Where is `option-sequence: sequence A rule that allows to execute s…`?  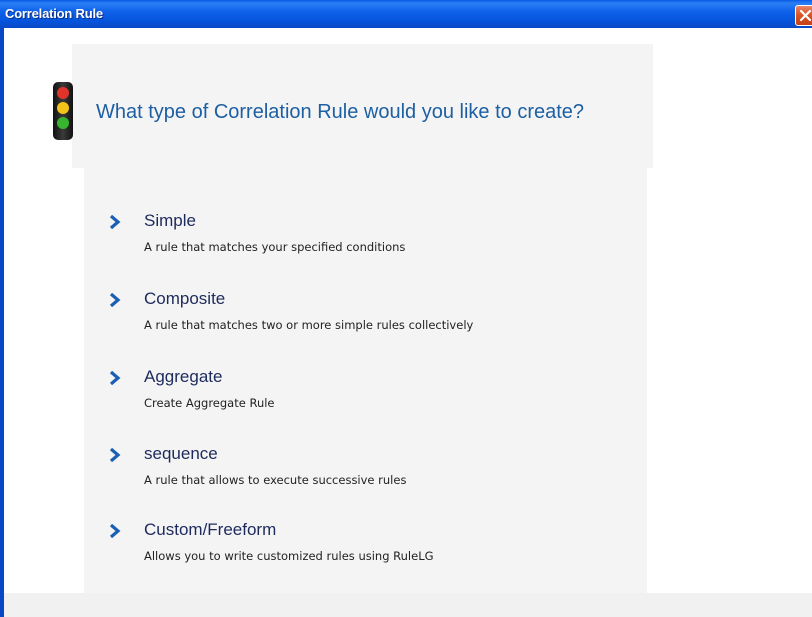
option-sequence: sequence A rule that allows to execute s… is located at coordinates (366, 469).